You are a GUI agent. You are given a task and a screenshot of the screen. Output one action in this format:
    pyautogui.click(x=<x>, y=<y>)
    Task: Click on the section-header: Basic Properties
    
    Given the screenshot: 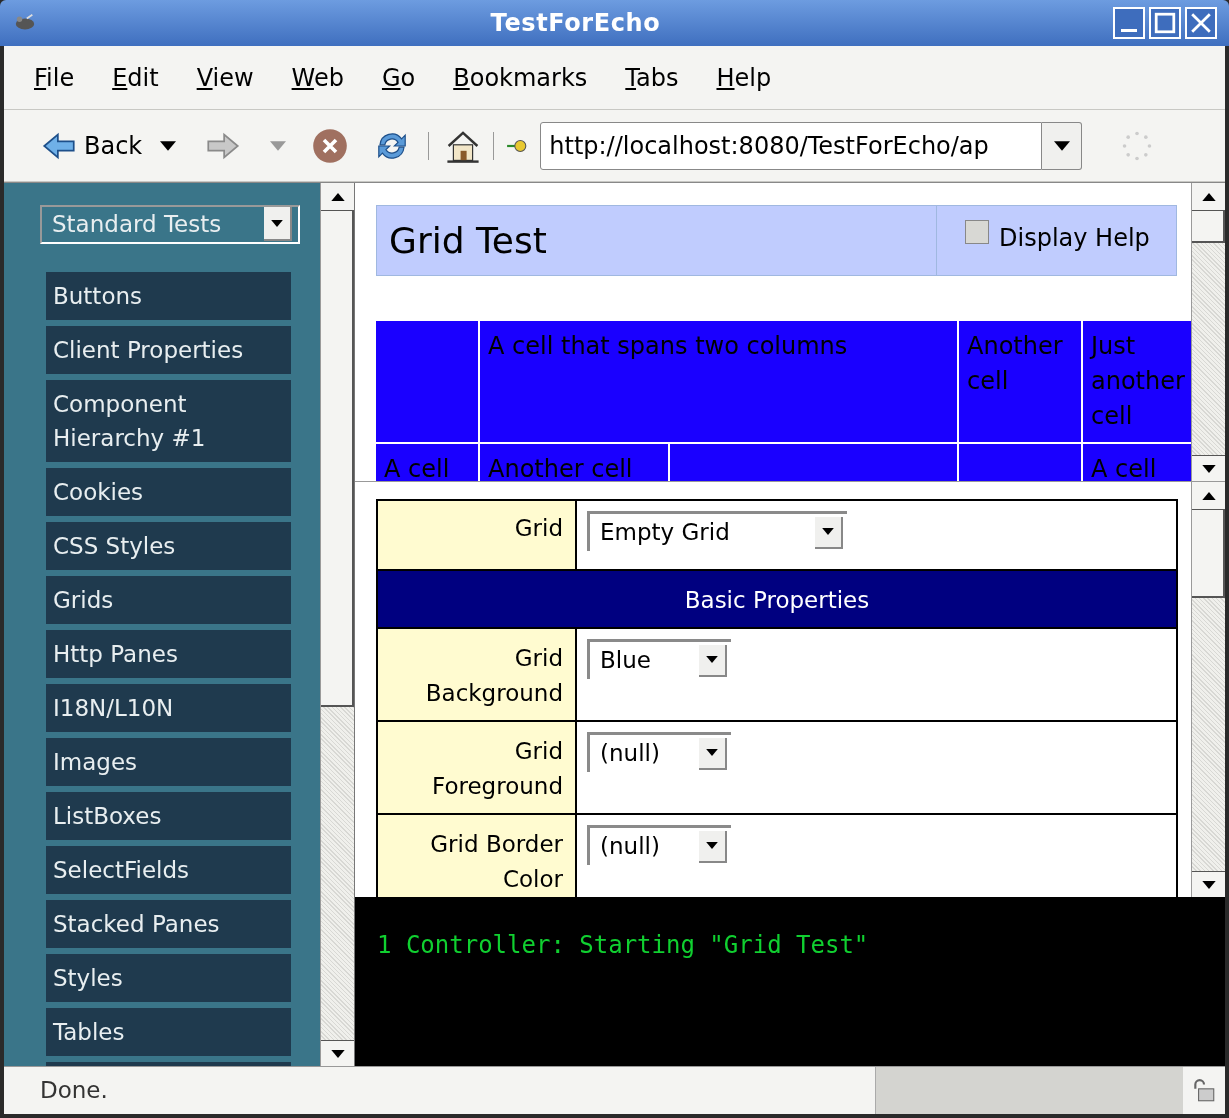 What is the action you would take?
    pyautogui.click(x=777, y=600)
    